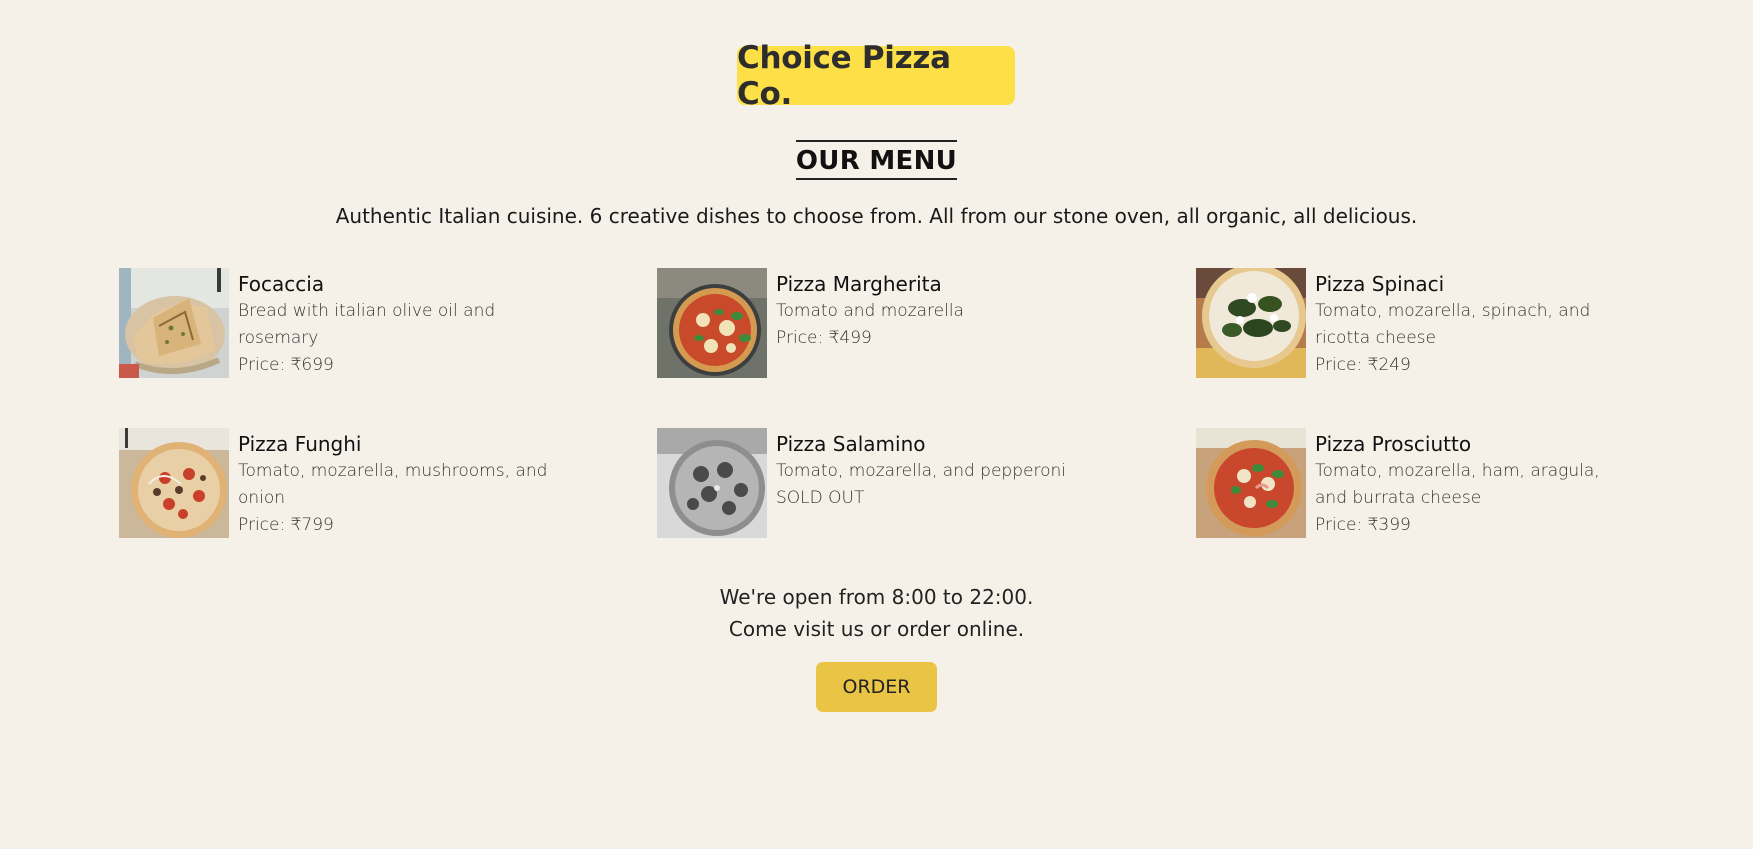 This screenshot has height=849, width=1753. Describe the element at coordinates (1393, 444) in the screenshot. I see `dish-name: Pizza Prosciutto` at that location.